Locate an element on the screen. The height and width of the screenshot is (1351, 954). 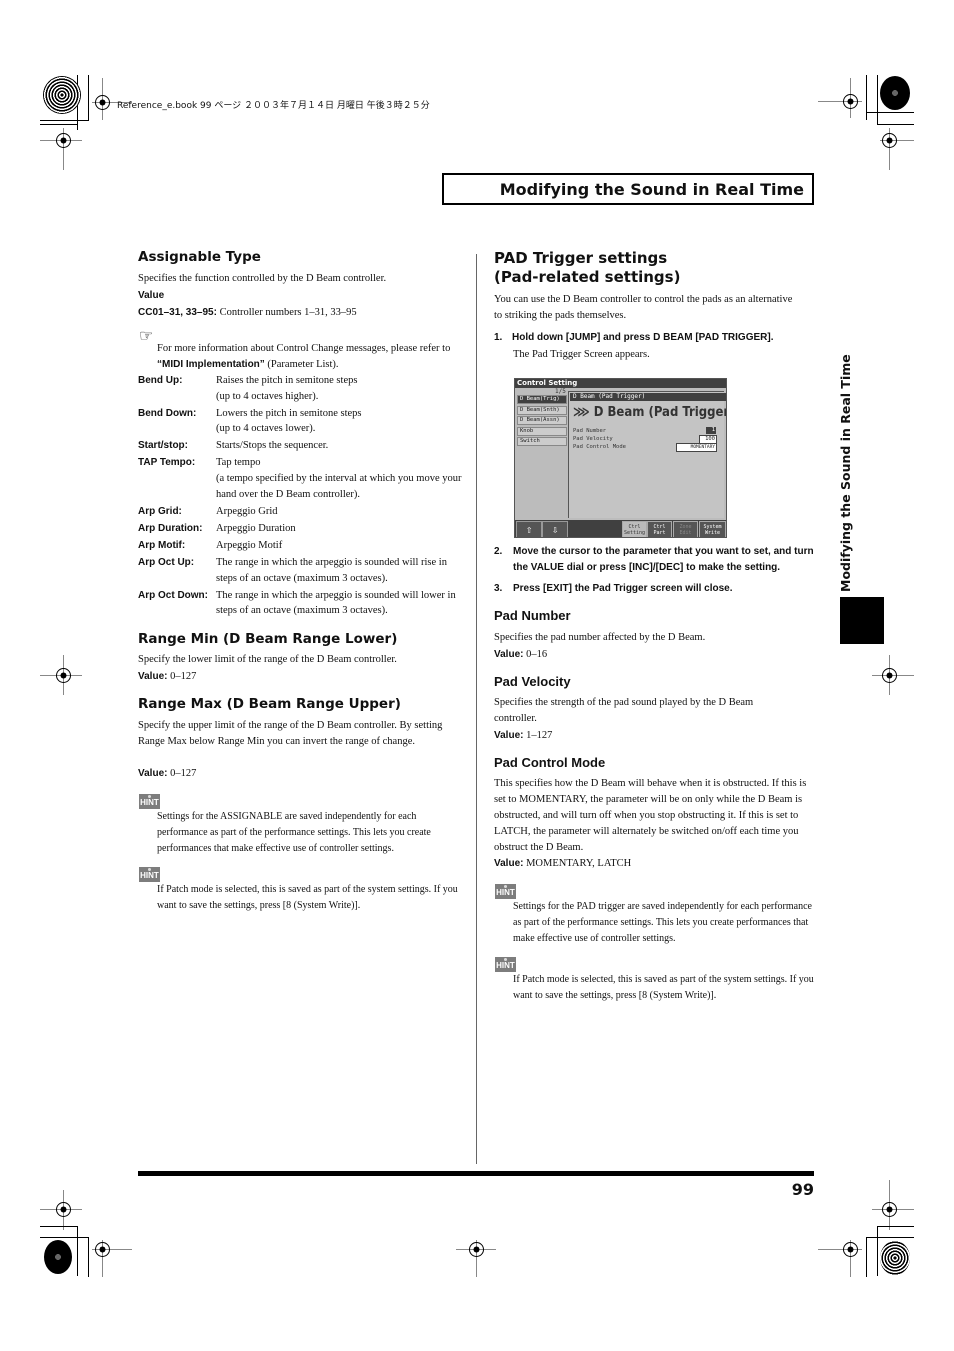
pad-control-mode-value: Value: MOMENTARY, LATCH is located at coordinates (562, 864).